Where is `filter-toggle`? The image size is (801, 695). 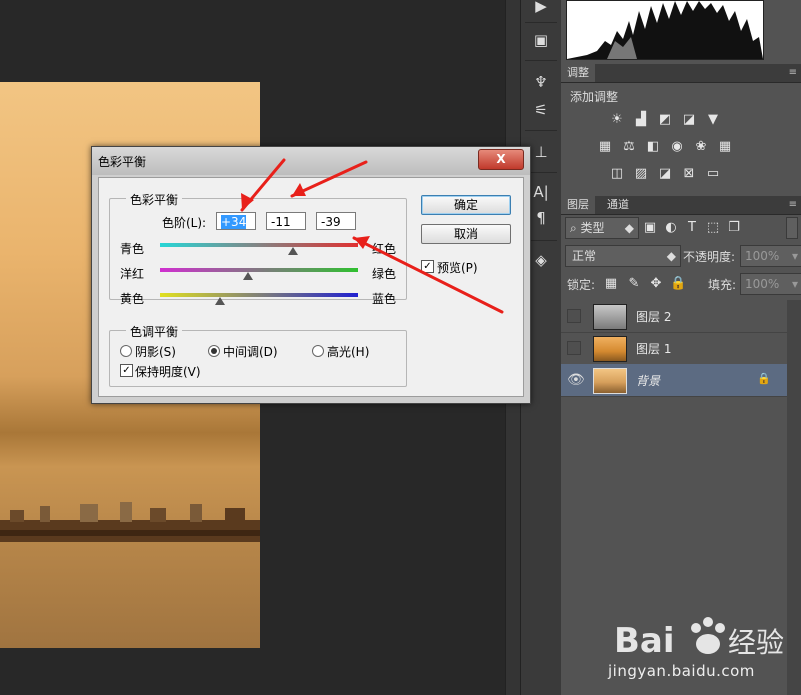 filter-toggle is located at coordinates (792, 228).